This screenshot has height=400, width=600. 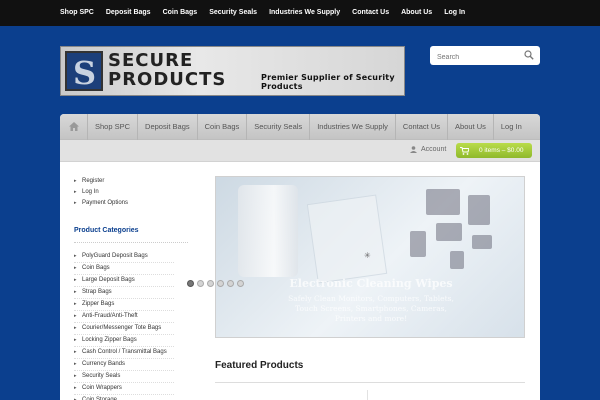 I want to click on top-nav-link: Coin Bags, so click(x=180, y=13).